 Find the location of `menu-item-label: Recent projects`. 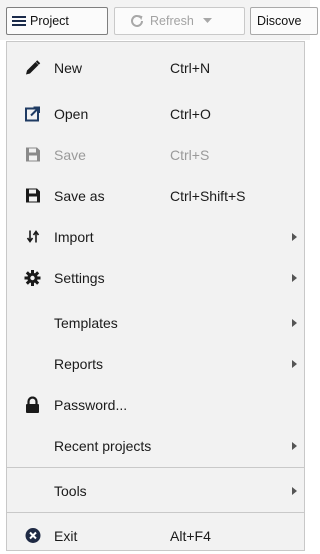

menu-item-label: Recent projects is located at coordinates (103, 445).